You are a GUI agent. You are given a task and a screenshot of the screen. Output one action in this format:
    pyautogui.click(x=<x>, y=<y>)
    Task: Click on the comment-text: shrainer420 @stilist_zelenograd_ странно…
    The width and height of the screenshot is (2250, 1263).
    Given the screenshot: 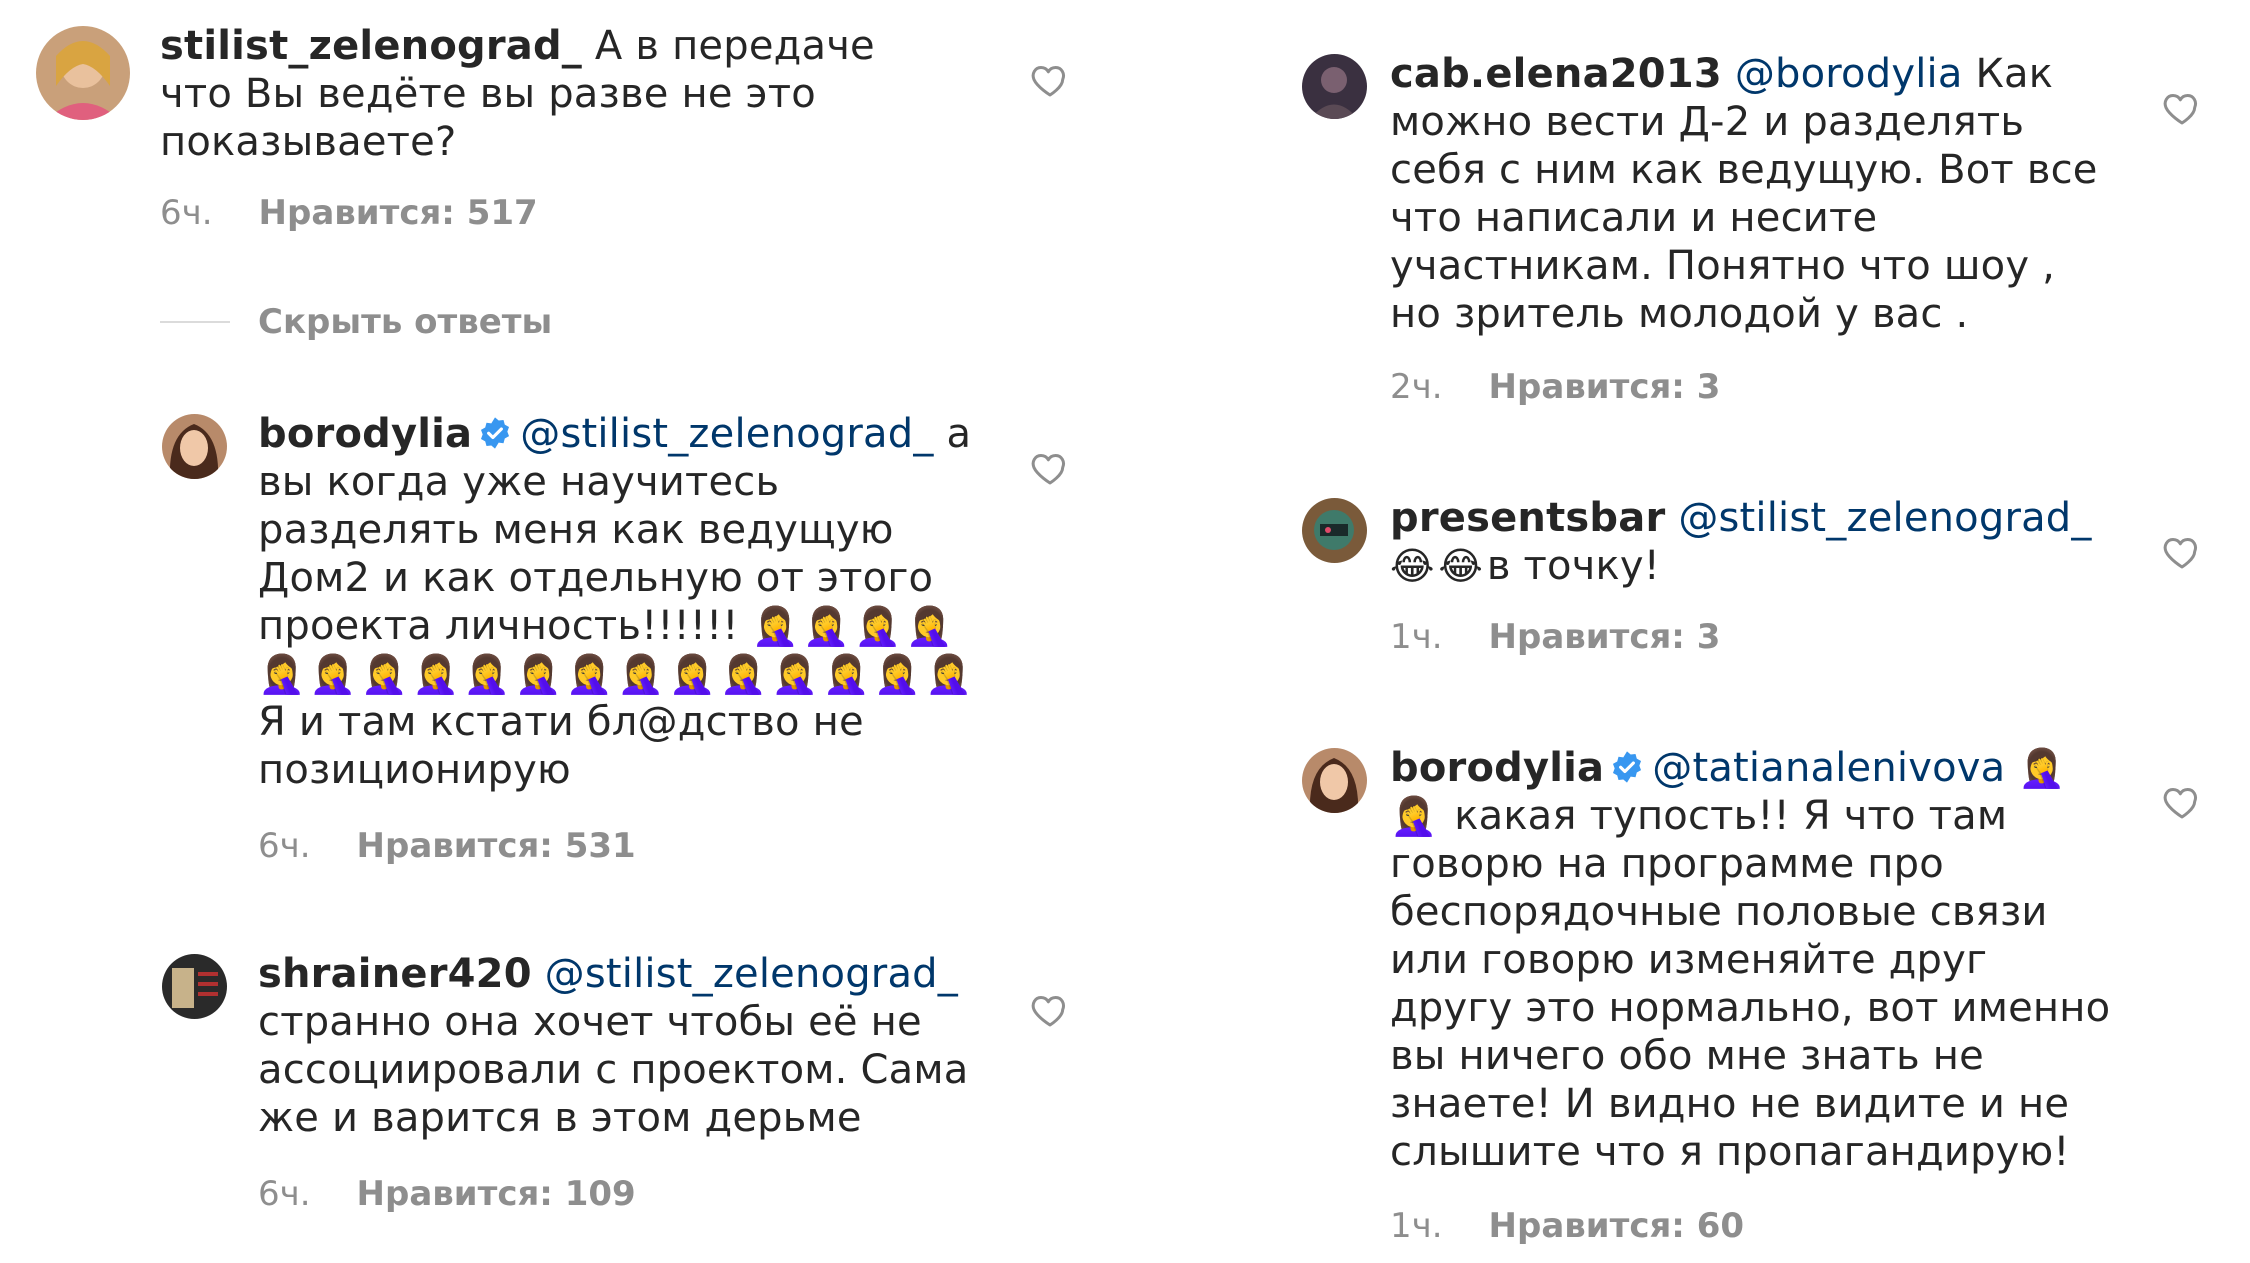 What is the action you would take?
    pyautogui.click(x=618, y=1046)
    